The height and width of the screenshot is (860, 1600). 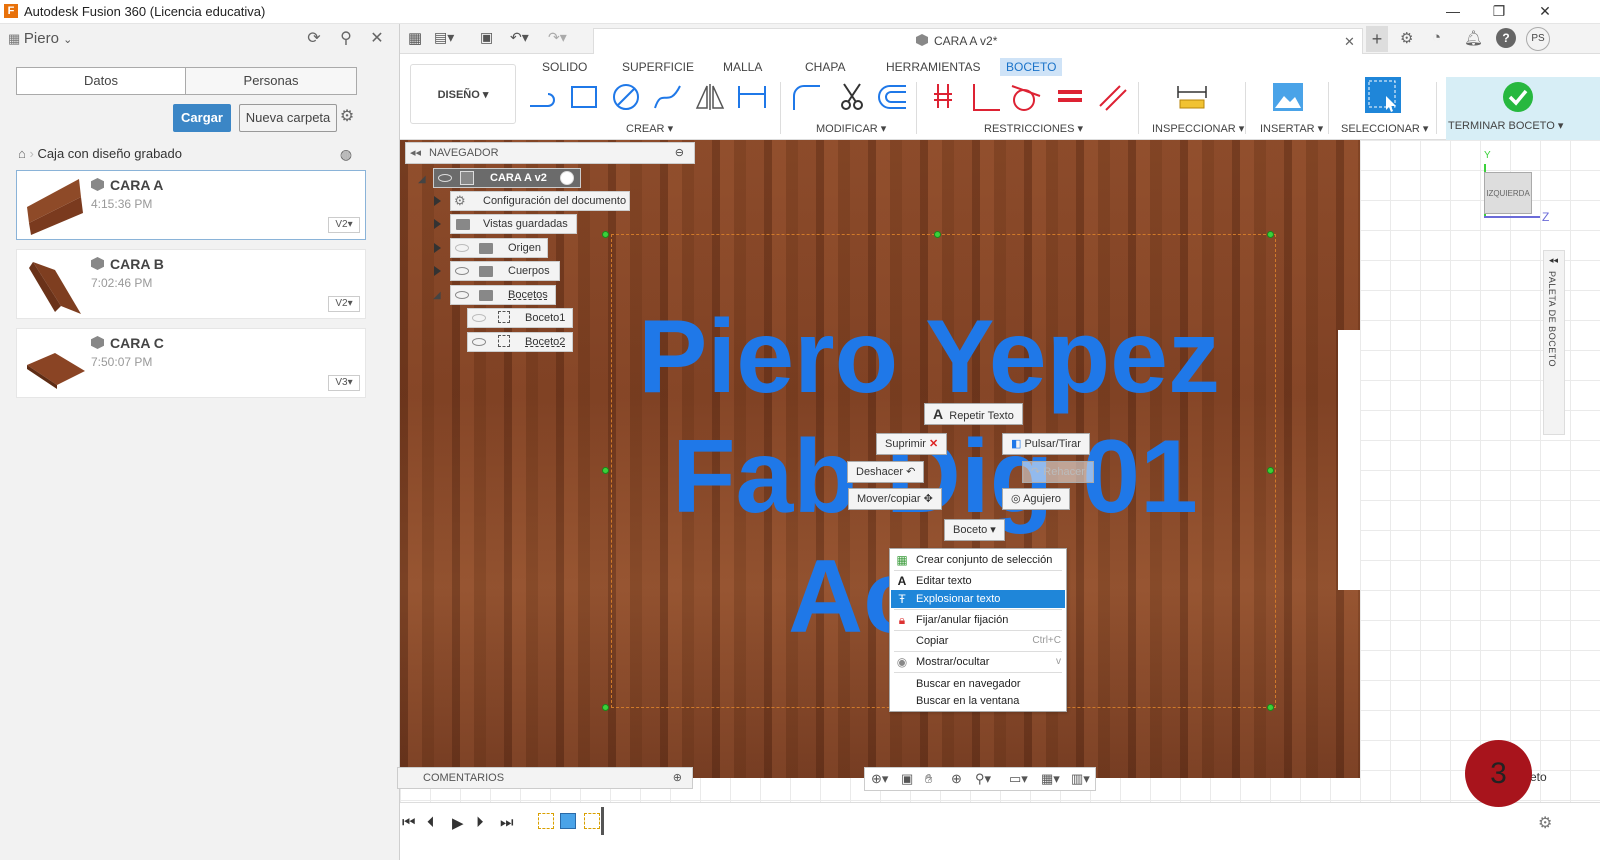 I want to click on user-avatar: PS, so click(x=1538, y=39).